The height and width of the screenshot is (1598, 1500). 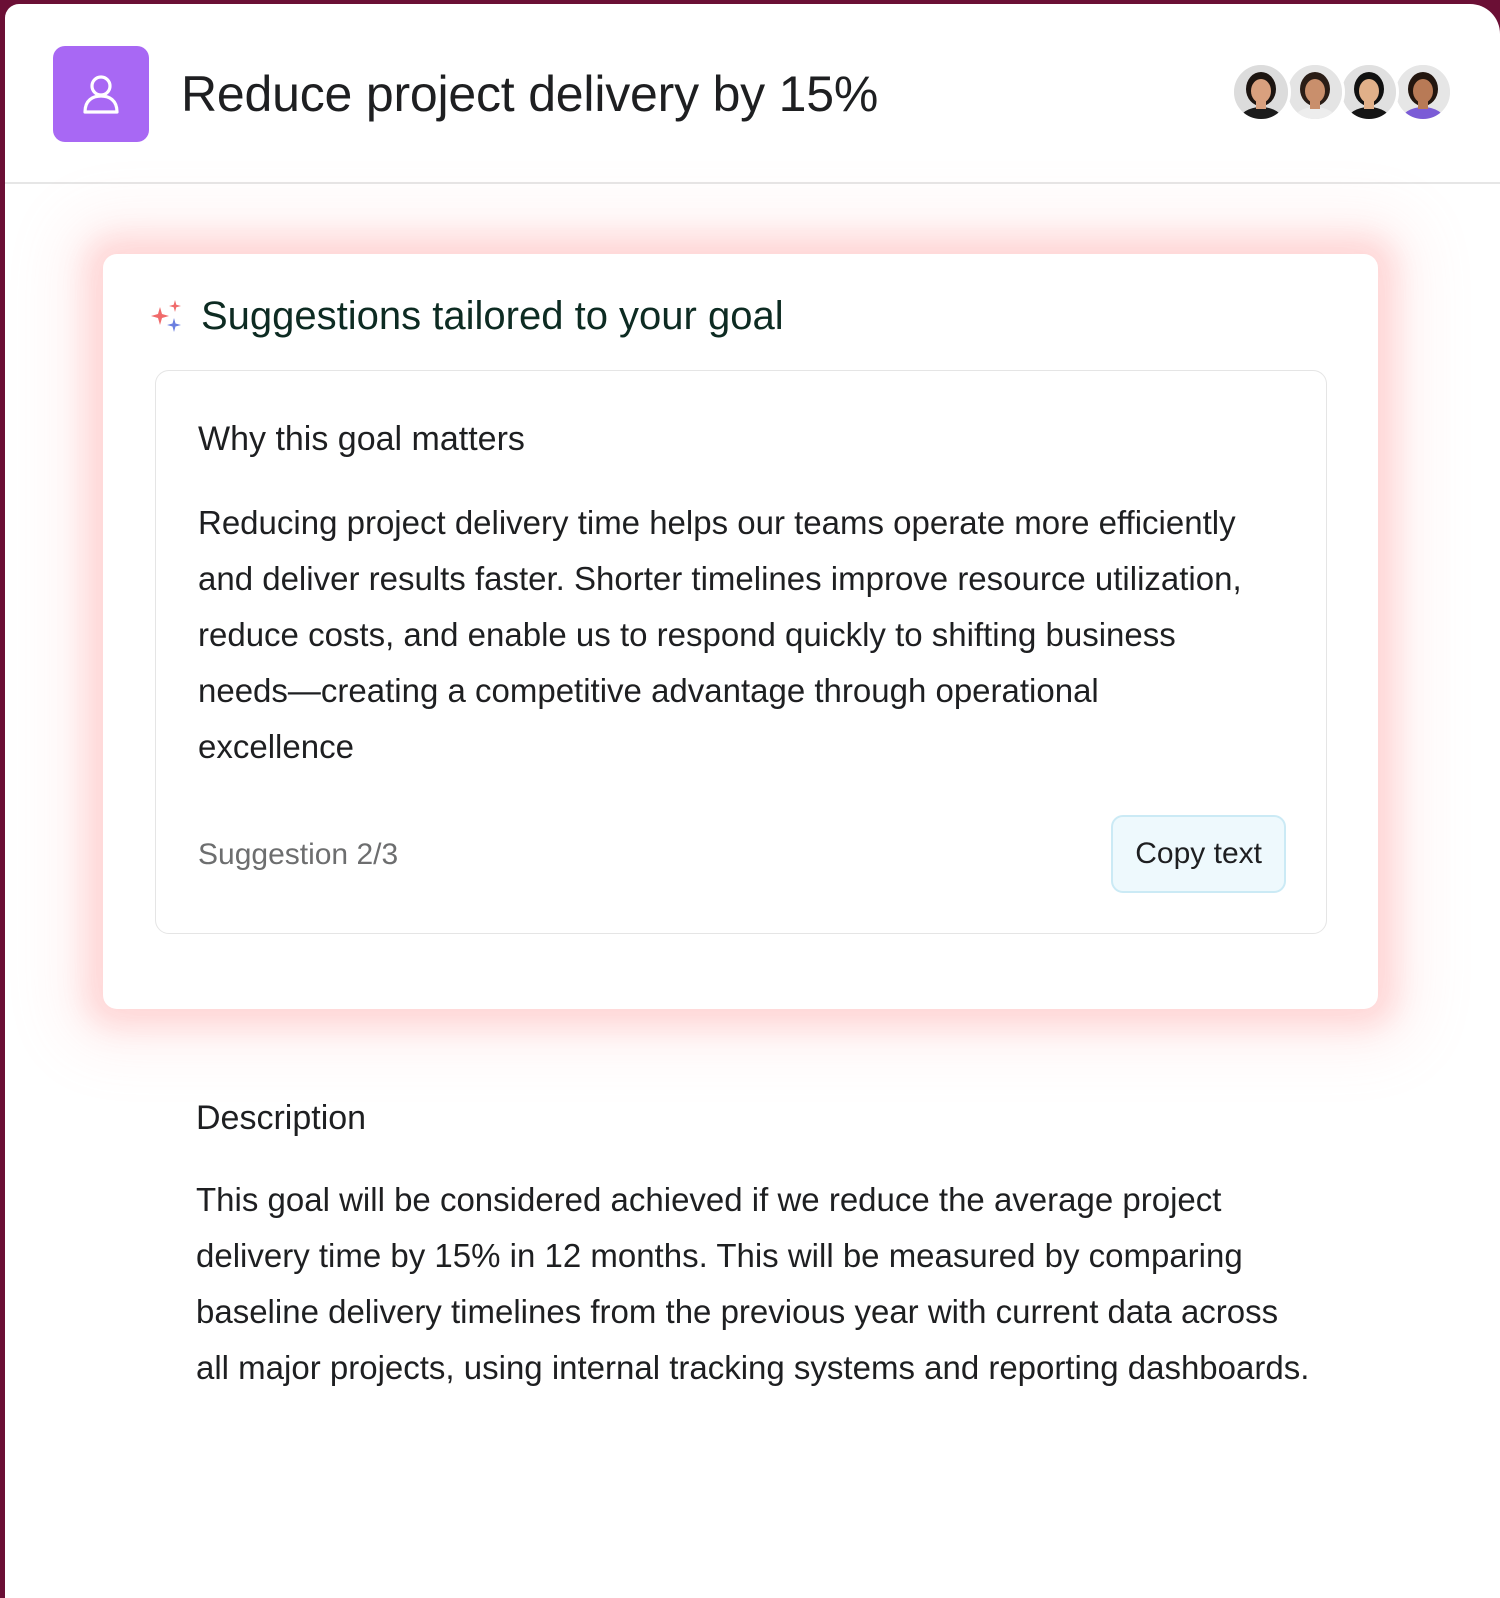 I want to click on sparkle-icon, so click(x=166, y=316).